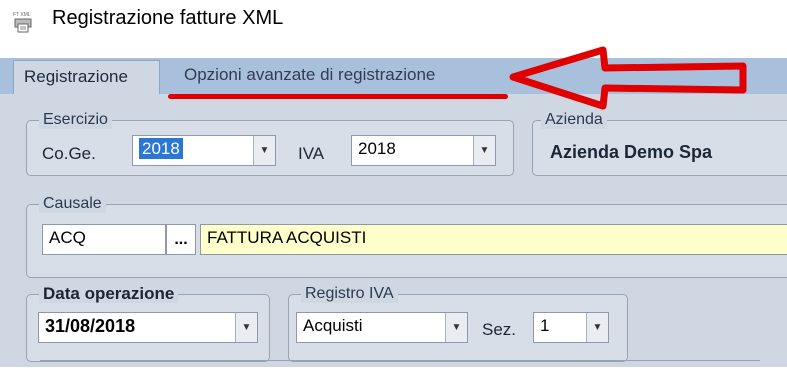 Image resolution: width=787 pixels, height=368 pixels. I want to click on azienda-name: Azienda Demo Spa, so click(631, 152).